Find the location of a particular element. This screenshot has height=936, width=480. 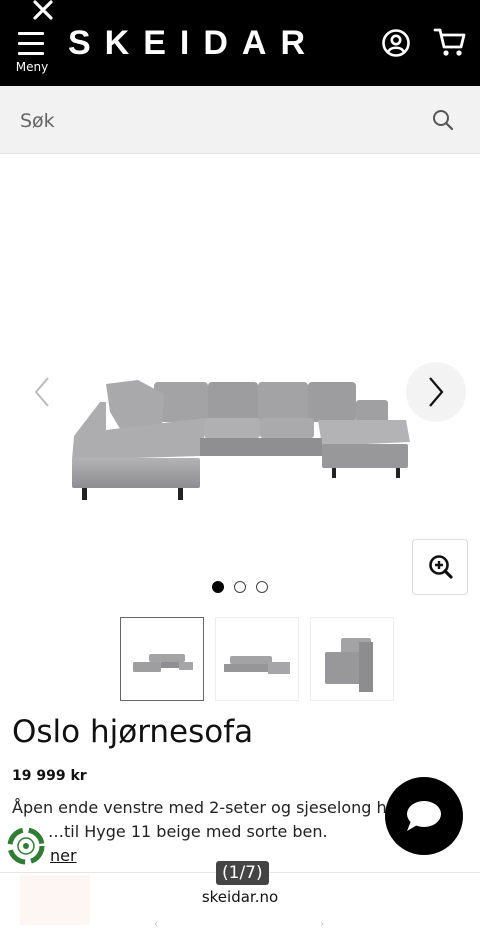

gallery-dots is located at coordinates (242, 587).